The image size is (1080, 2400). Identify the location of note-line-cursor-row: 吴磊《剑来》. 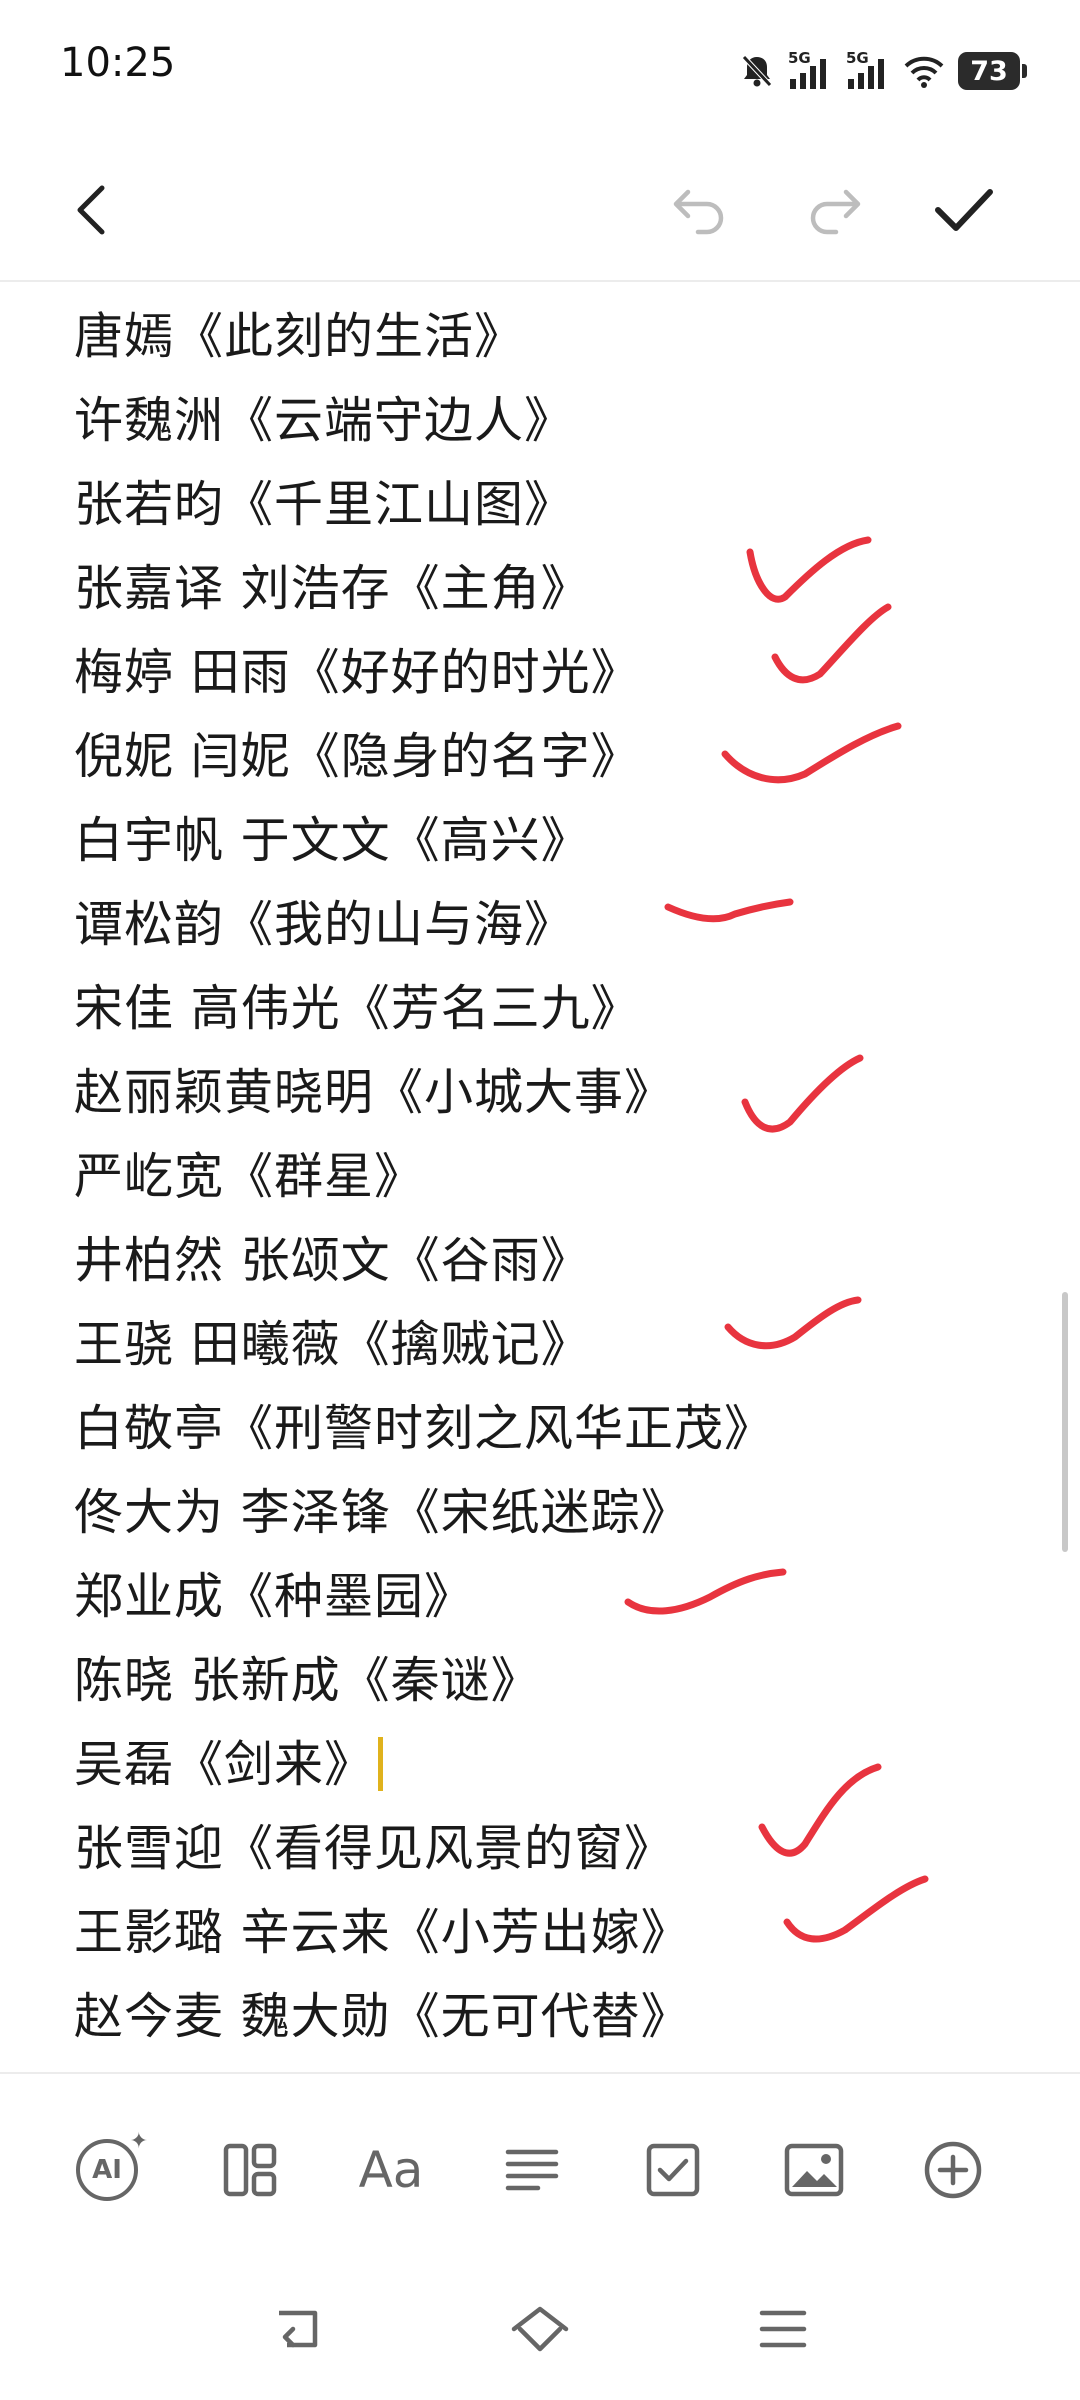
(229, 1765).